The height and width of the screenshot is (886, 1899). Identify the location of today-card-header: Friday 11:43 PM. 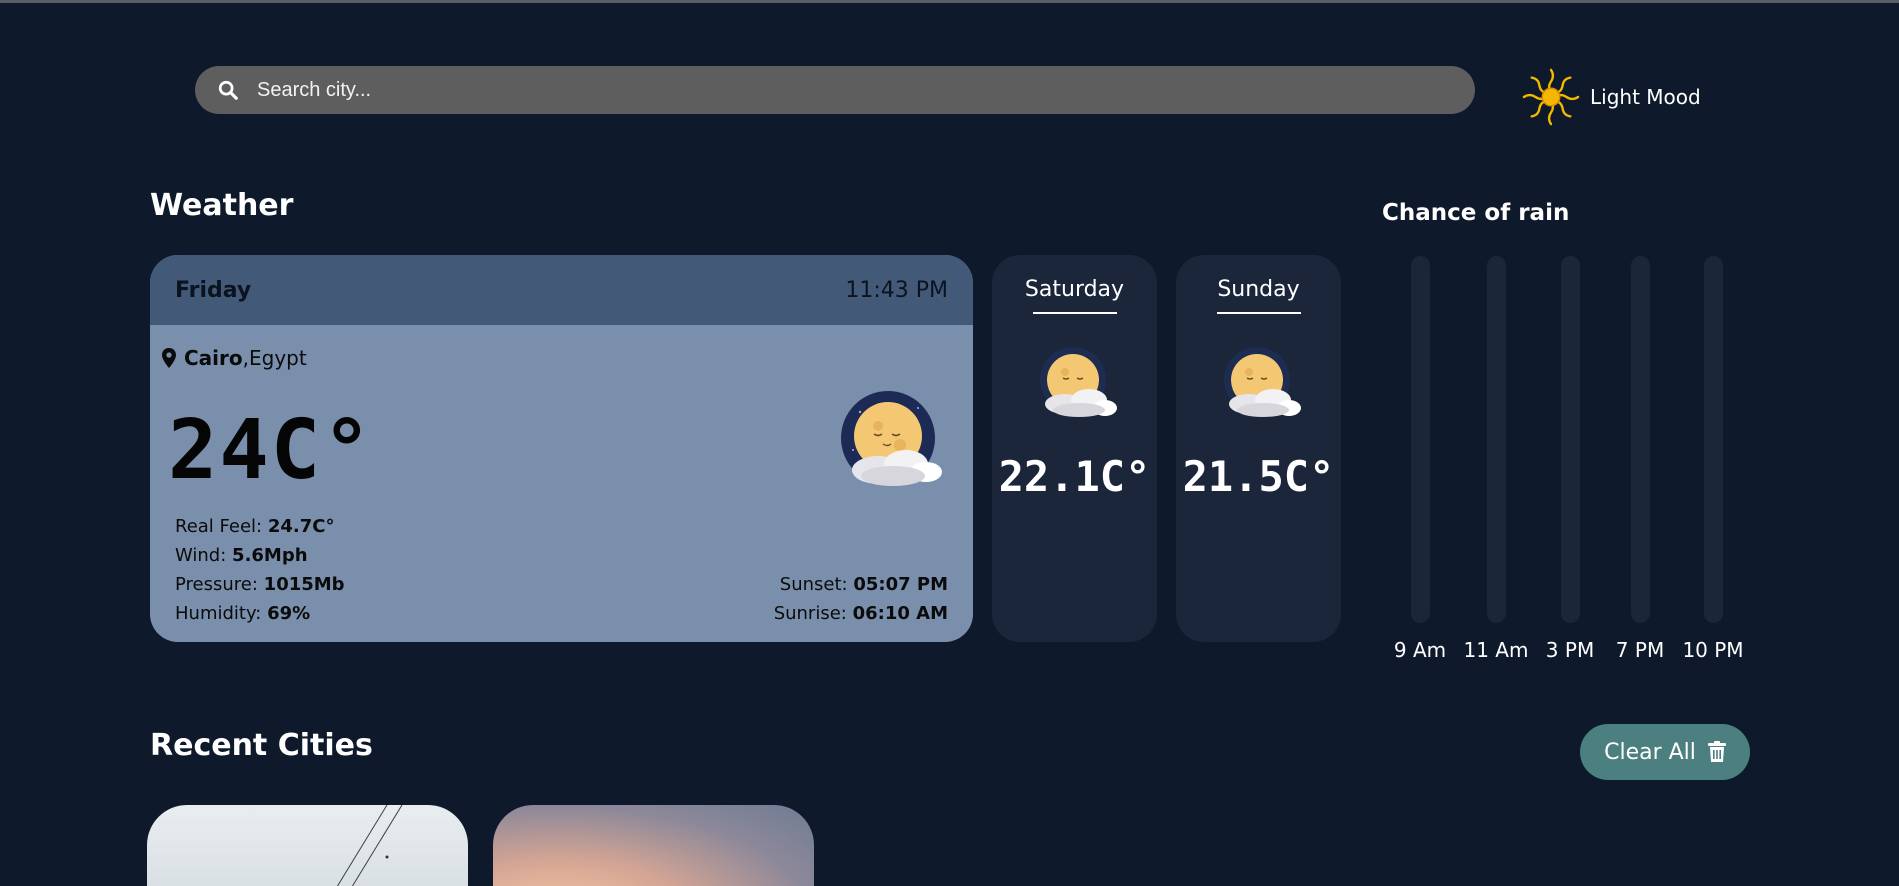
(561, 290).